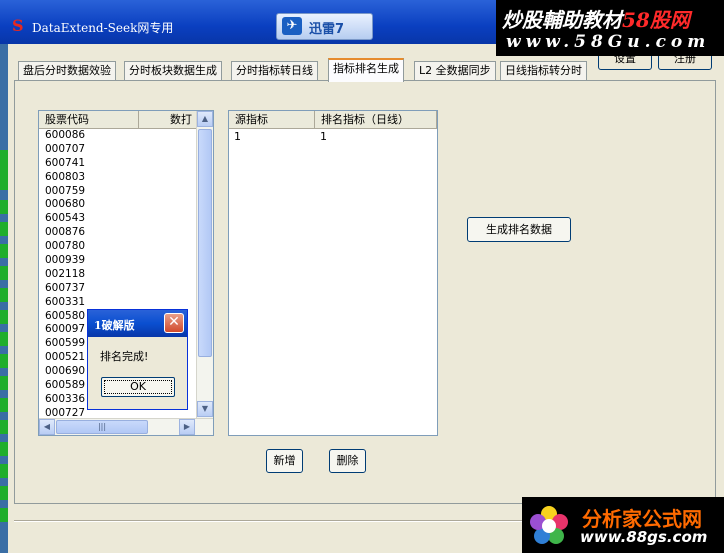 This screenshot has width=724, height=553. What do you see at coordinates (138, 387) in the screenshot?
I see `ok-button: OK` at bounding box center [138, 387].